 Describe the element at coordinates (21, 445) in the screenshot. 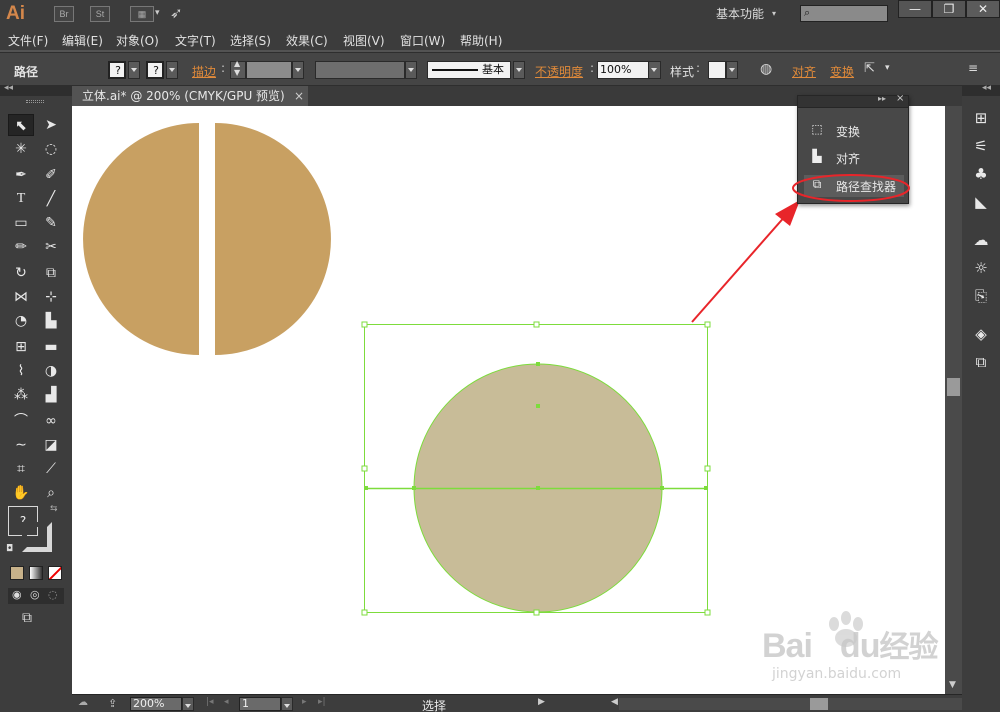

I see `smooth-tool-icon: ∼` at that location.